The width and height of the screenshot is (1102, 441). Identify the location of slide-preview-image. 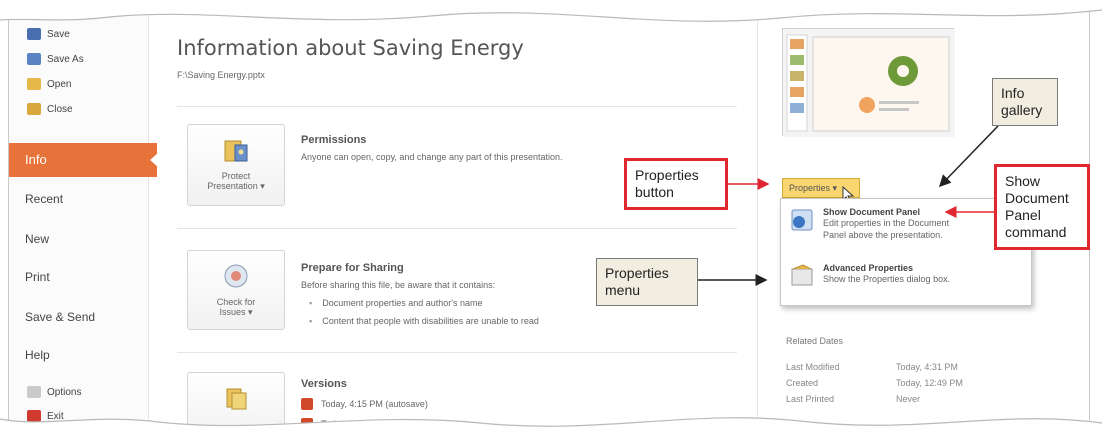
(869, 83).